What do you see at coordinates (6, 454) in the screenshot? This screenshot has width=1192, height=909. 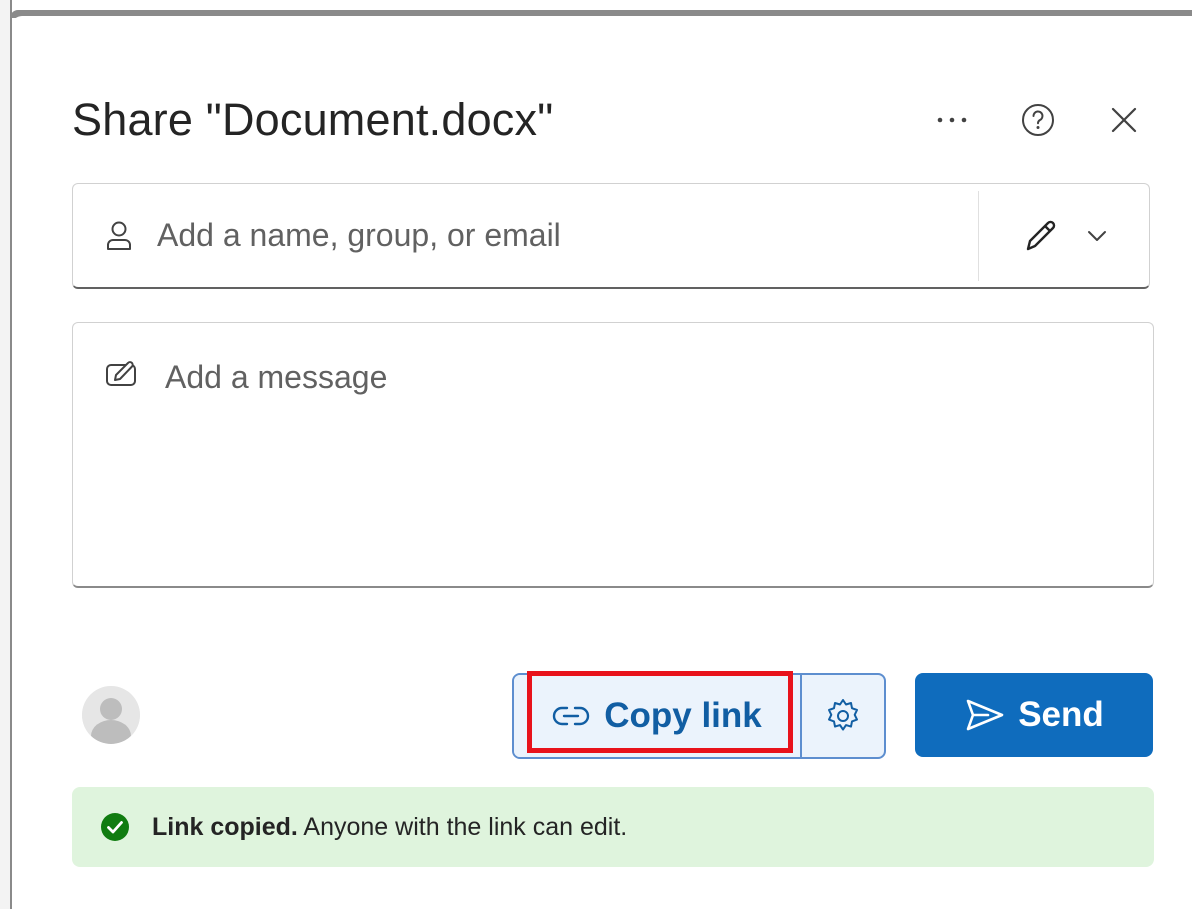 I see `background-window-edge` at bounding box center [6, 454].